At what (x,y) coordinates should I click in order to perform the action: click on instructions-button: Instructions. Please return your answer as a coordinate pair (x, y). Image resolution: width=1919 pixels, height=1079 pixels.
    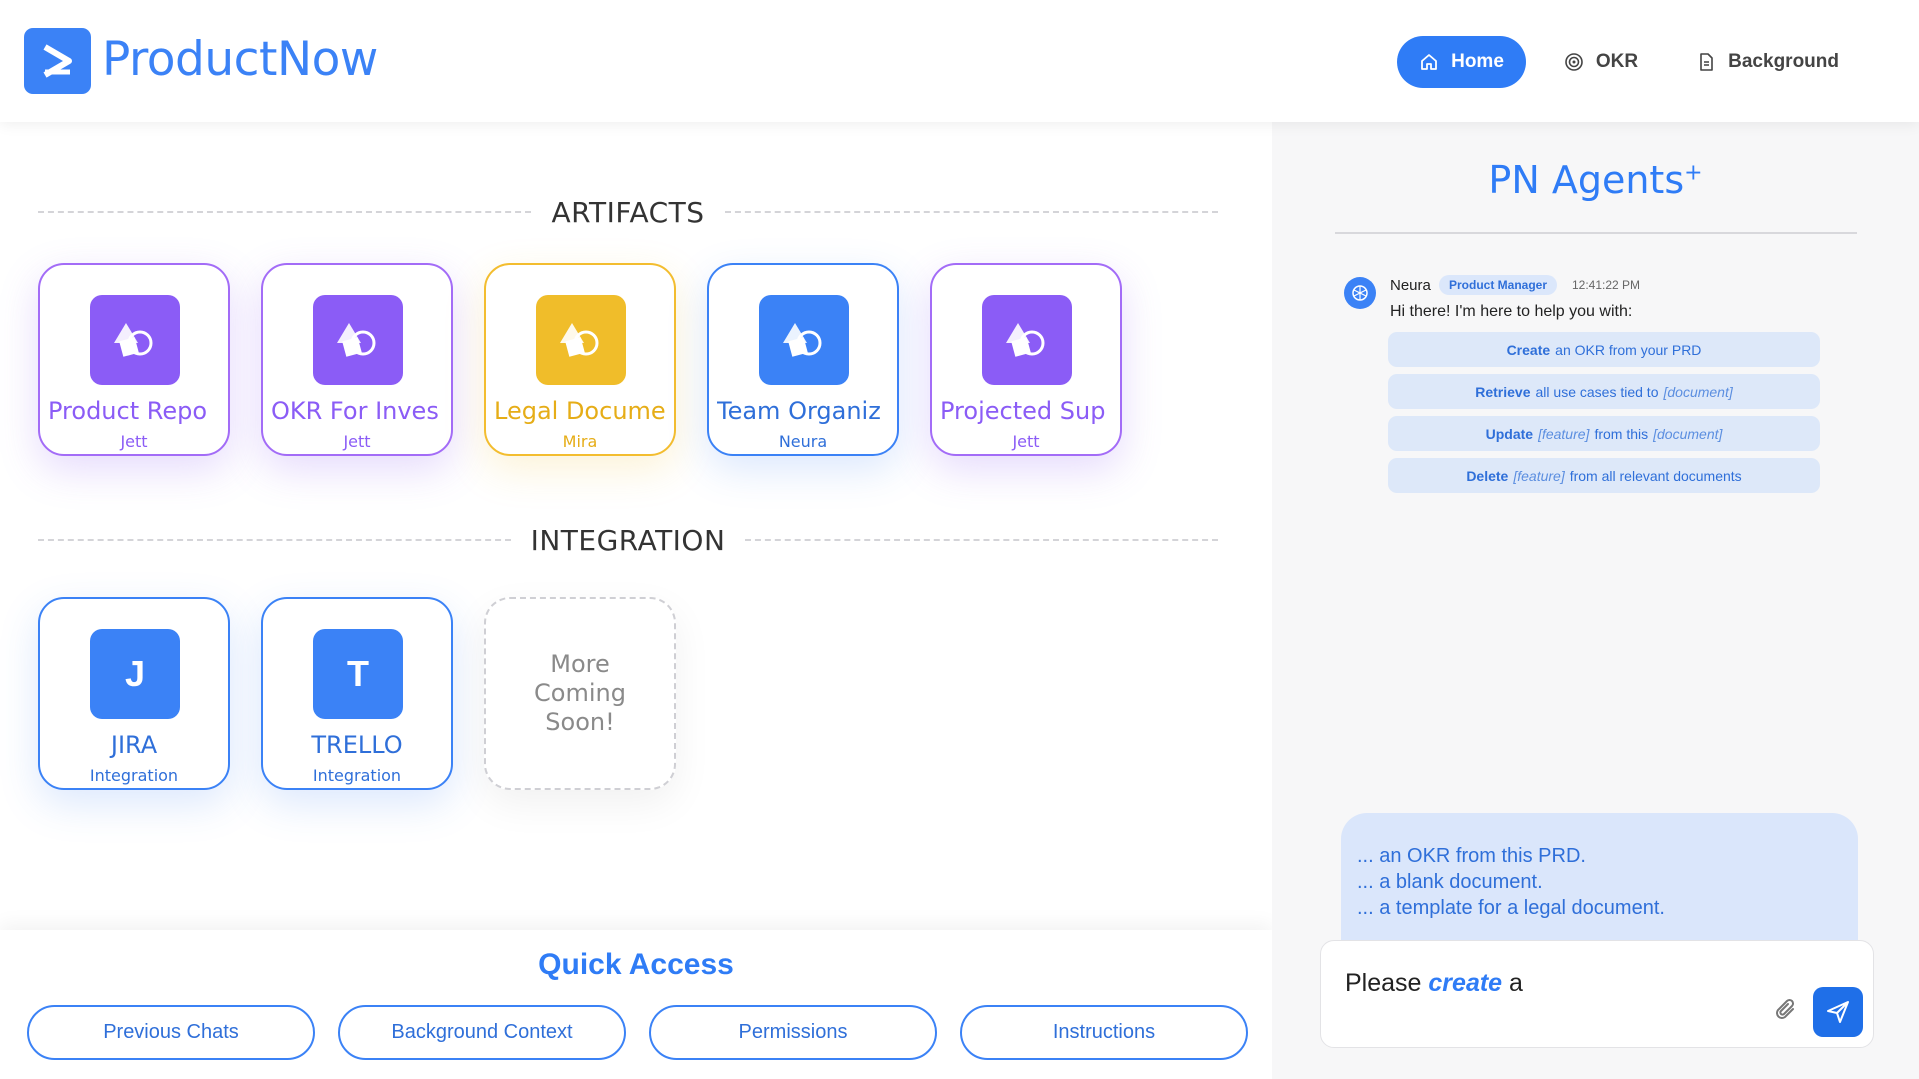
    Looking at the image, I should click on (1104, 1032).